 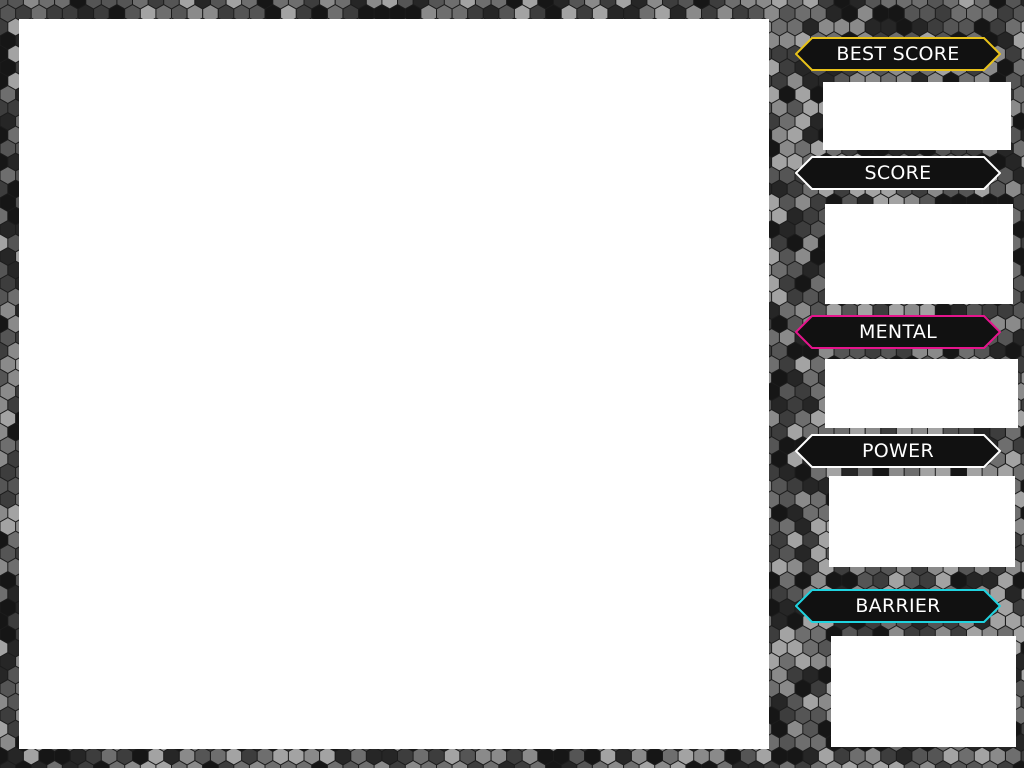 I want to click on barrier-label-plate: BARRIER, so click(x=898, y=606).